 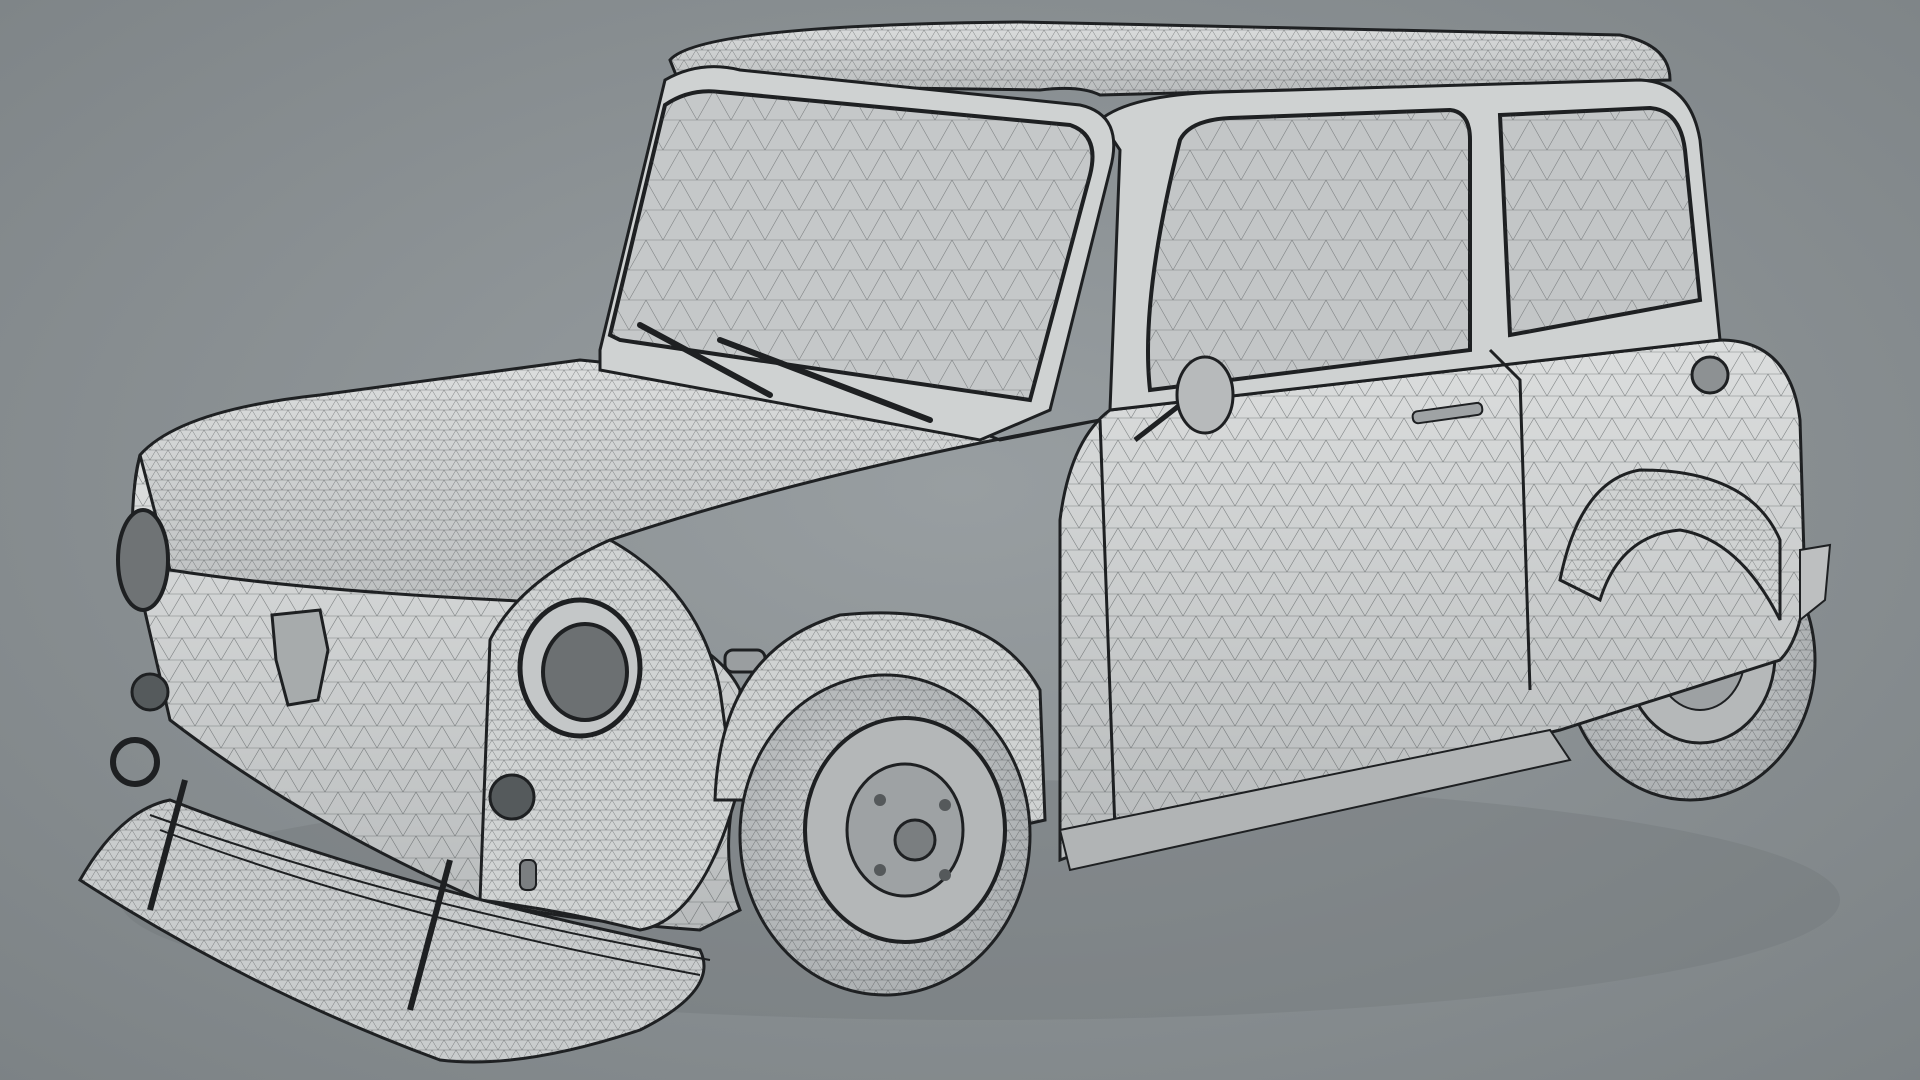 What do you see at coordinates (1710, 375) in the screenshot?
I see `fuel-cap` at bounding box center [1710, 375].